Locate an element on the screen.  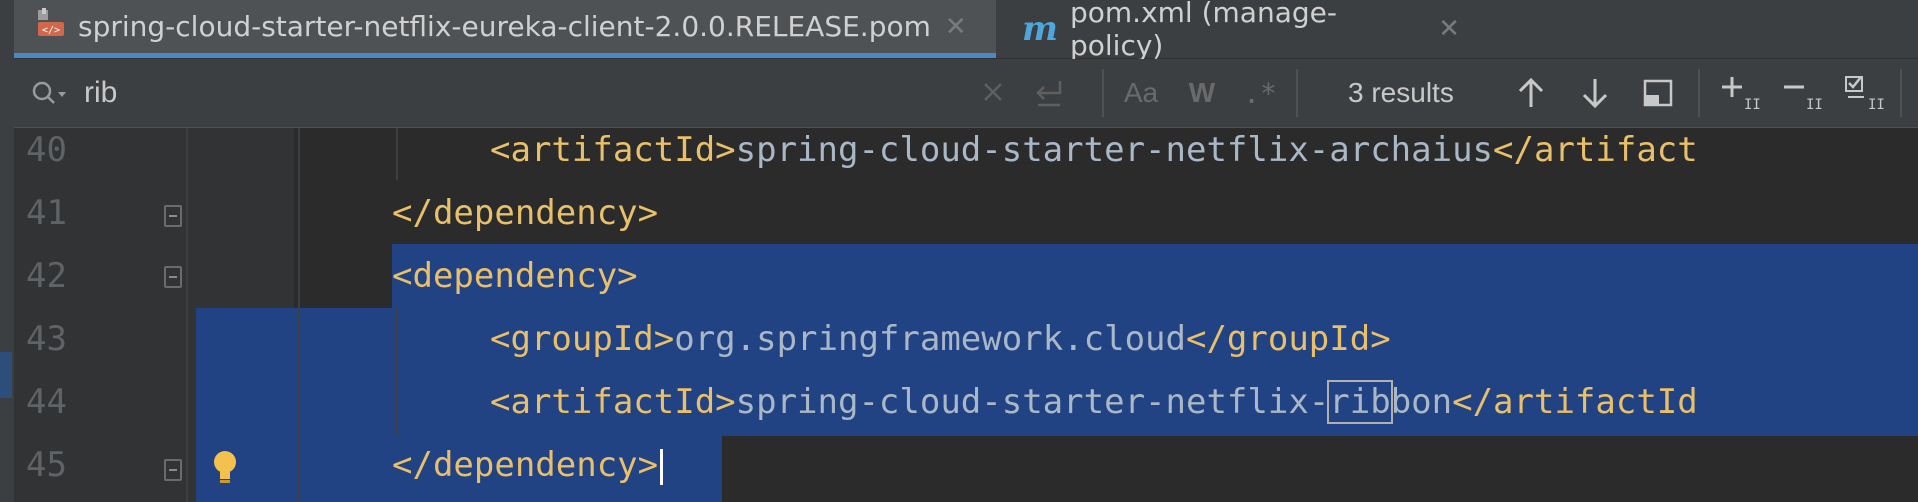
clear-search-icon is located at coordinates (993, 94).